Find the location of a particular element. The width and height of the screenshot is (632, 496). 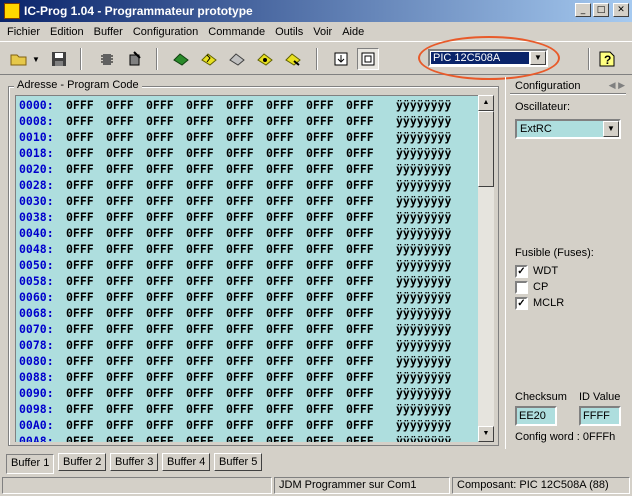

chip-read-icon is located at coordinates (107, 59).